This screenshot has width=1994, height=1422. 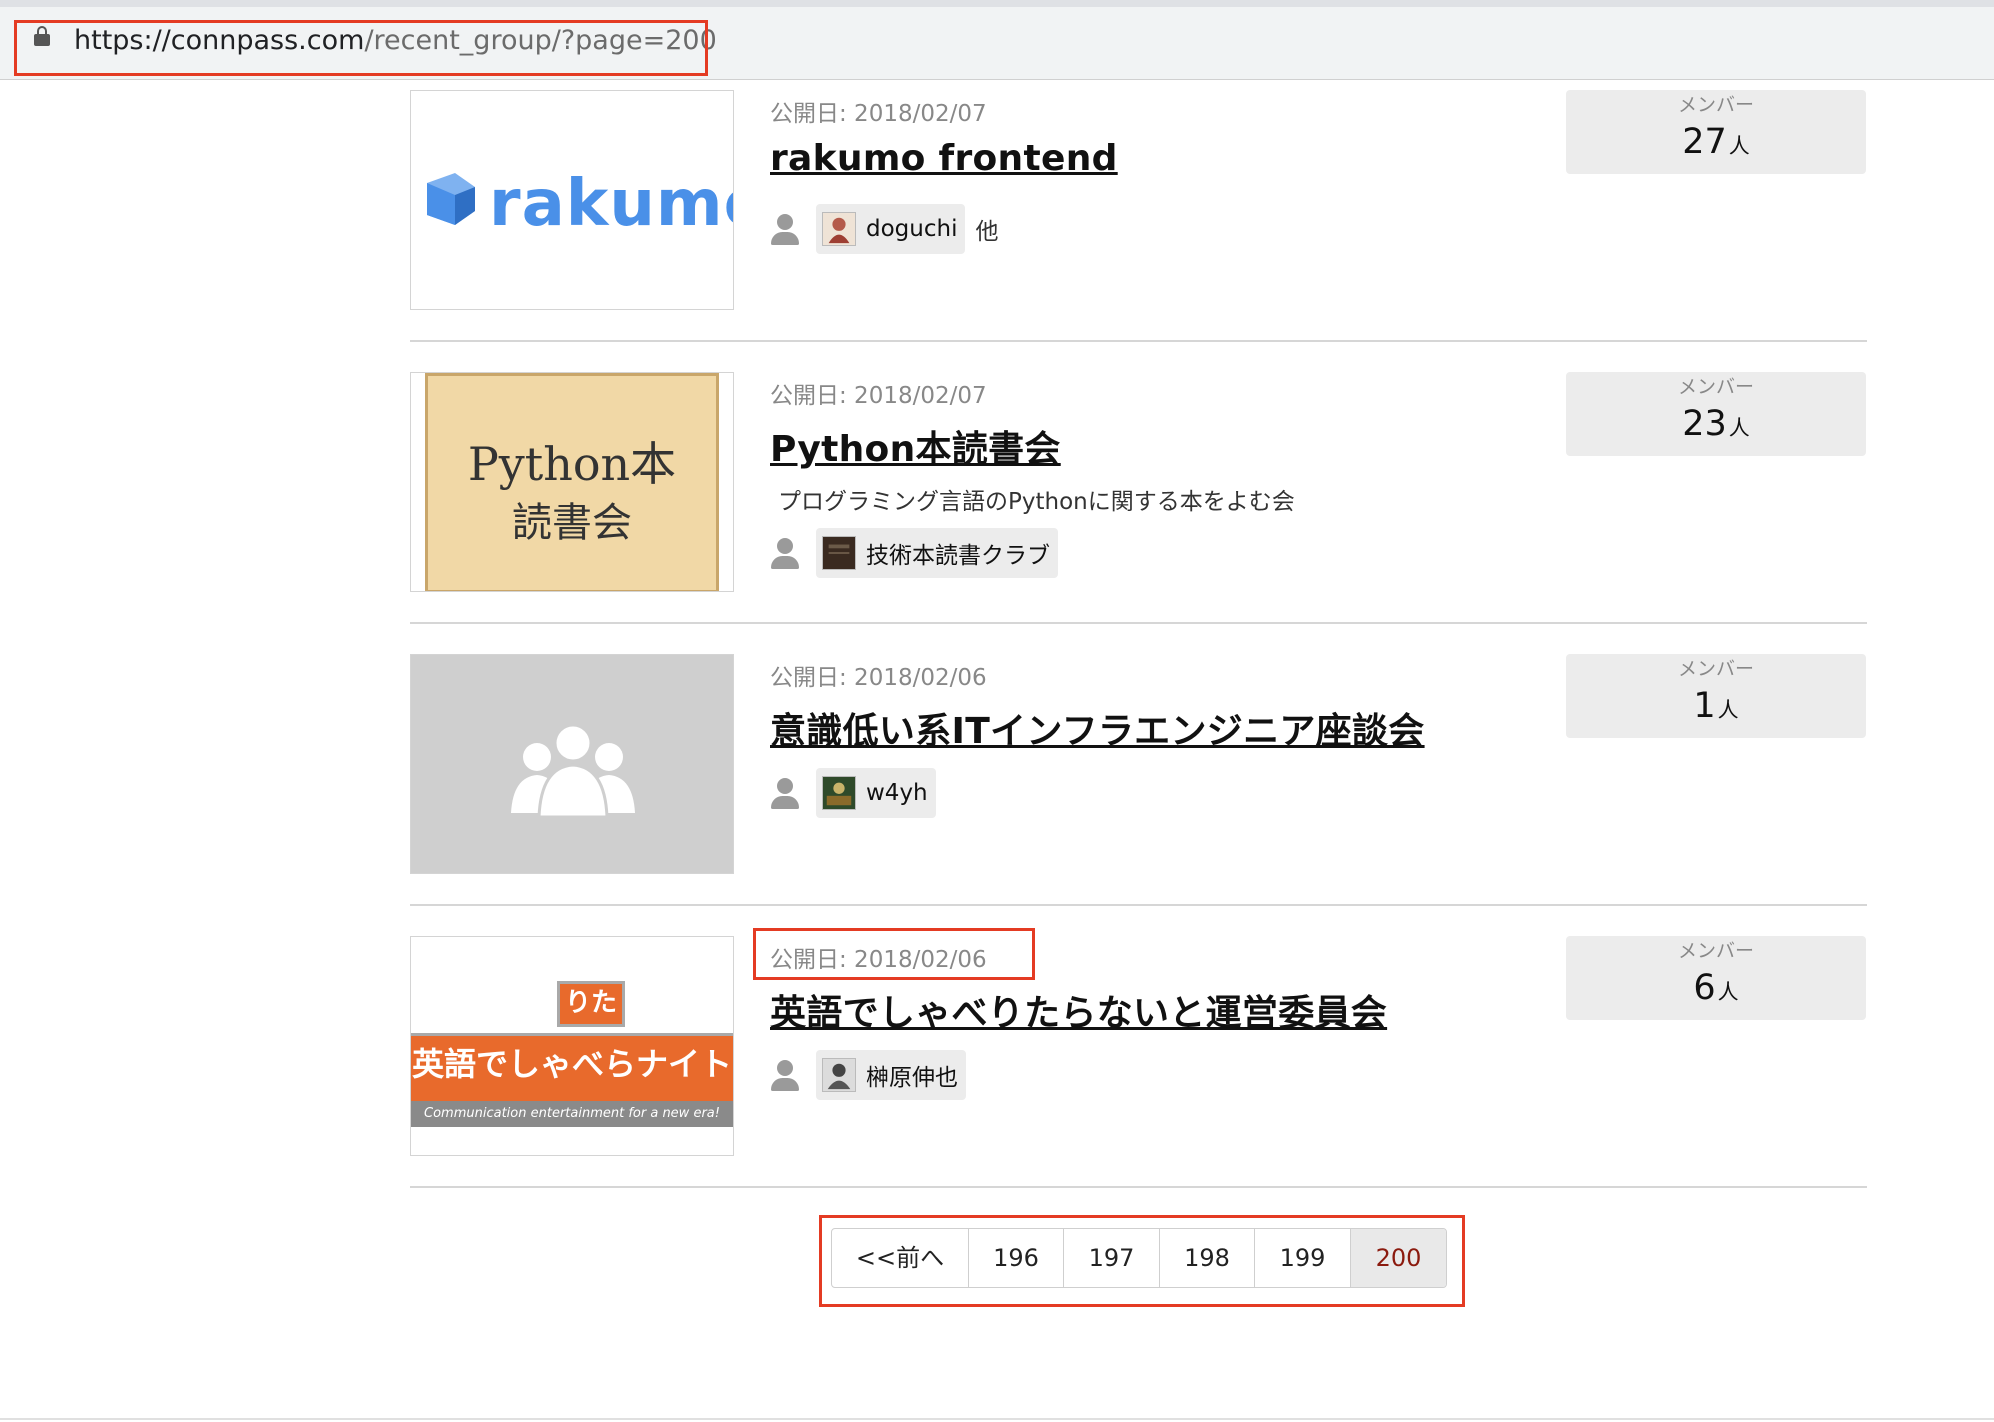 What do you see at coordinates (987, 232) in the screenshot?
I see `admin-more-label: 他` at bounding box center [987, 232].